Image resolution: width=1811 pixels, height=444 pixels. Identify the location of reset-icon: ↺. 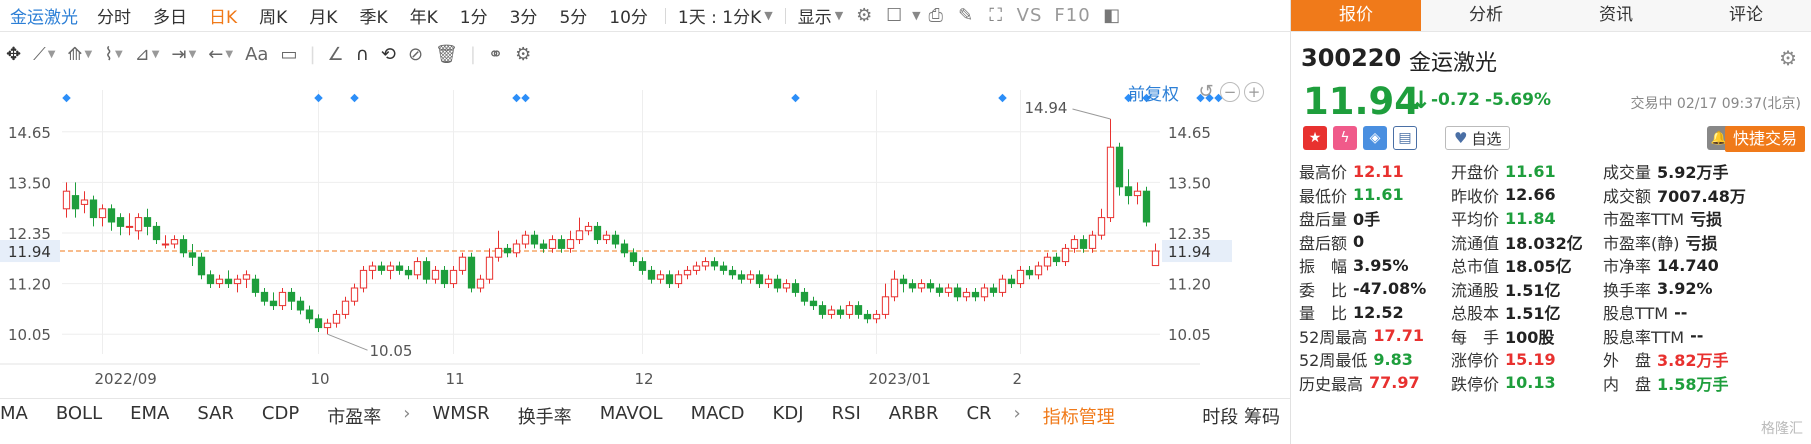
(1206, 92).